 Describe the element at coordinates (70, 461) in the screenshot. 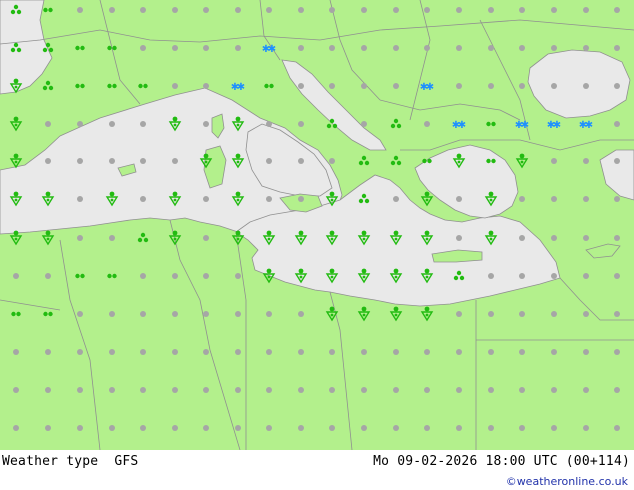

I see `map-title: Weather type GFS` at that location.